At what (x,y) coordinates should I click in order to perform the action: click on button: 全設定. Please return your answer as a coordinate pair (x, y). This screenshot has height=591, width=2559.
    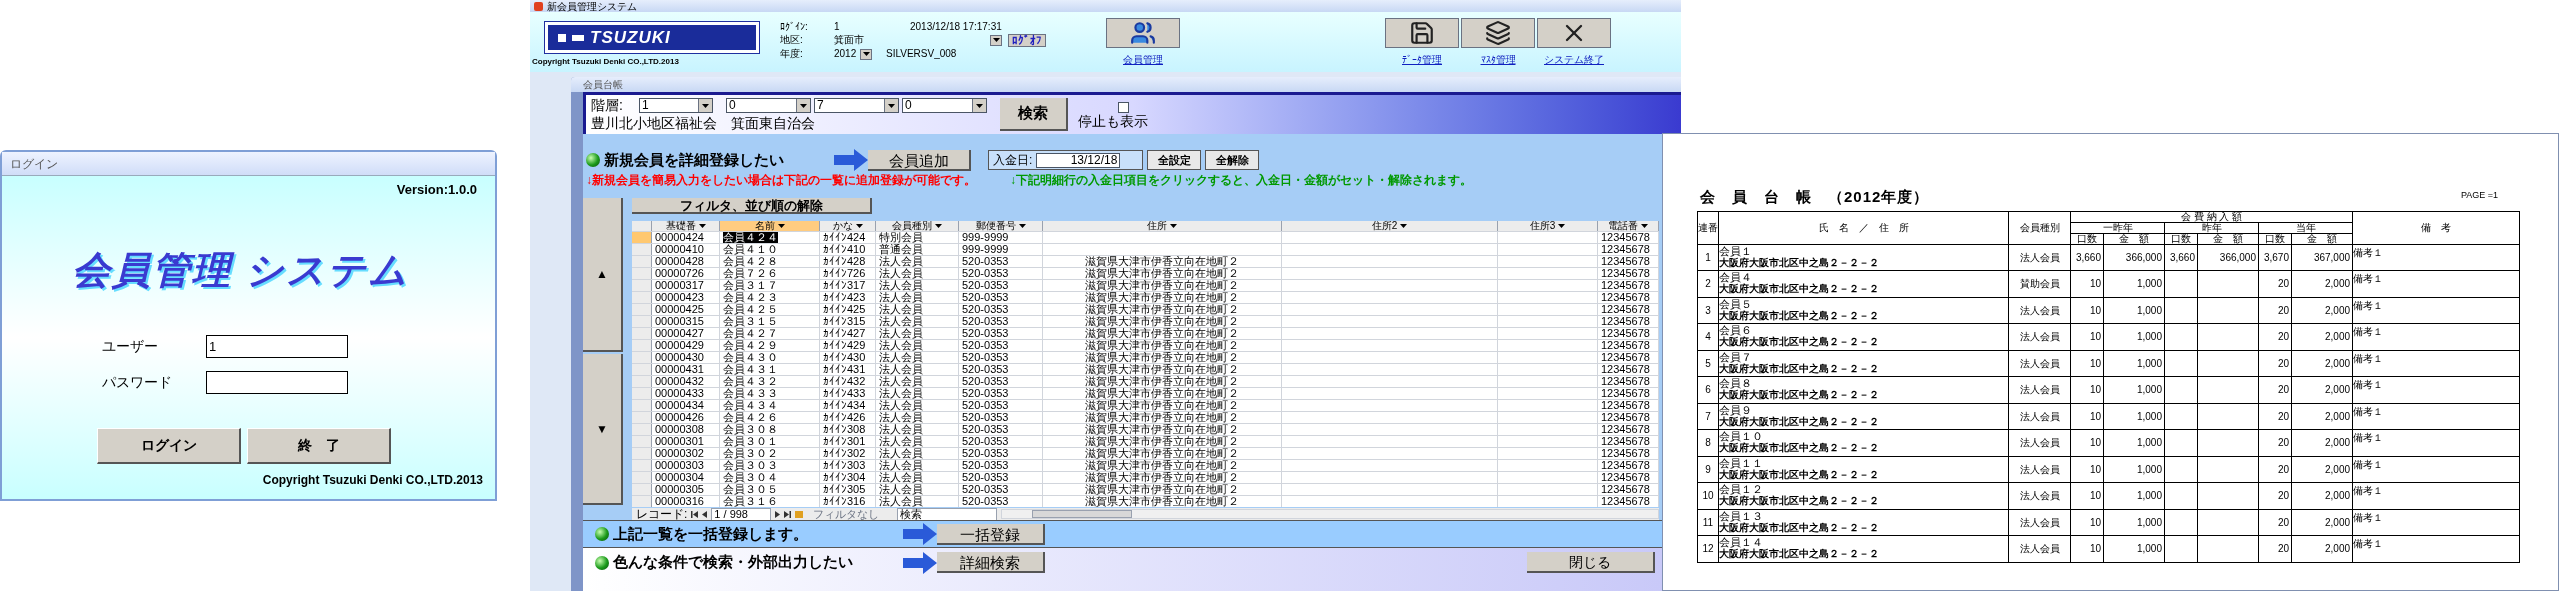
    Looking at the image, I should click on (1174, 160).